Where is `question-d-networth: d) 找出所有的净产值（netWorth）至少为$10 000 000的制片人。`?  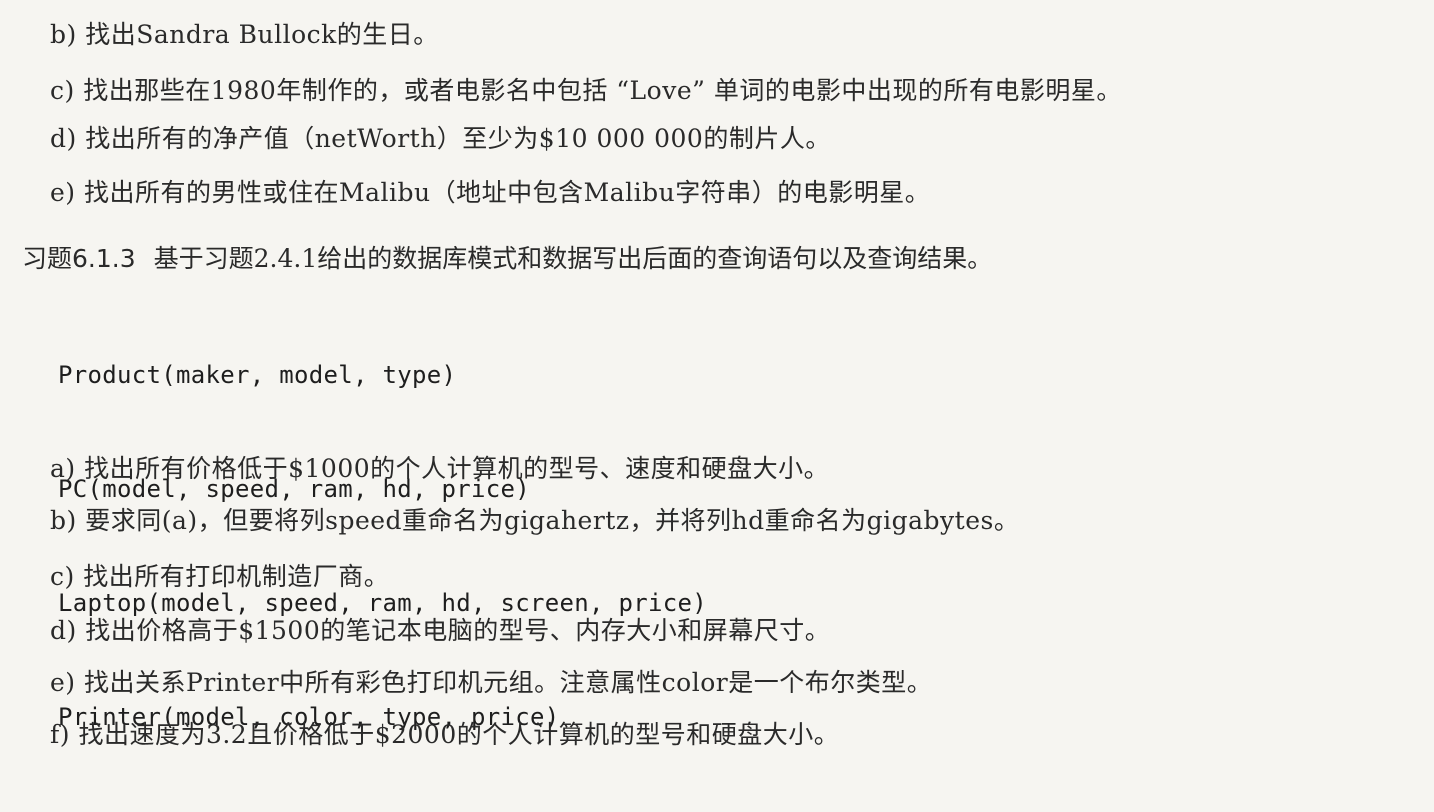 question-d-networth: d) 找出所有的净产值（netWorth）至少为$10 000 000的制片人。 is located at coordinates (440, 138).